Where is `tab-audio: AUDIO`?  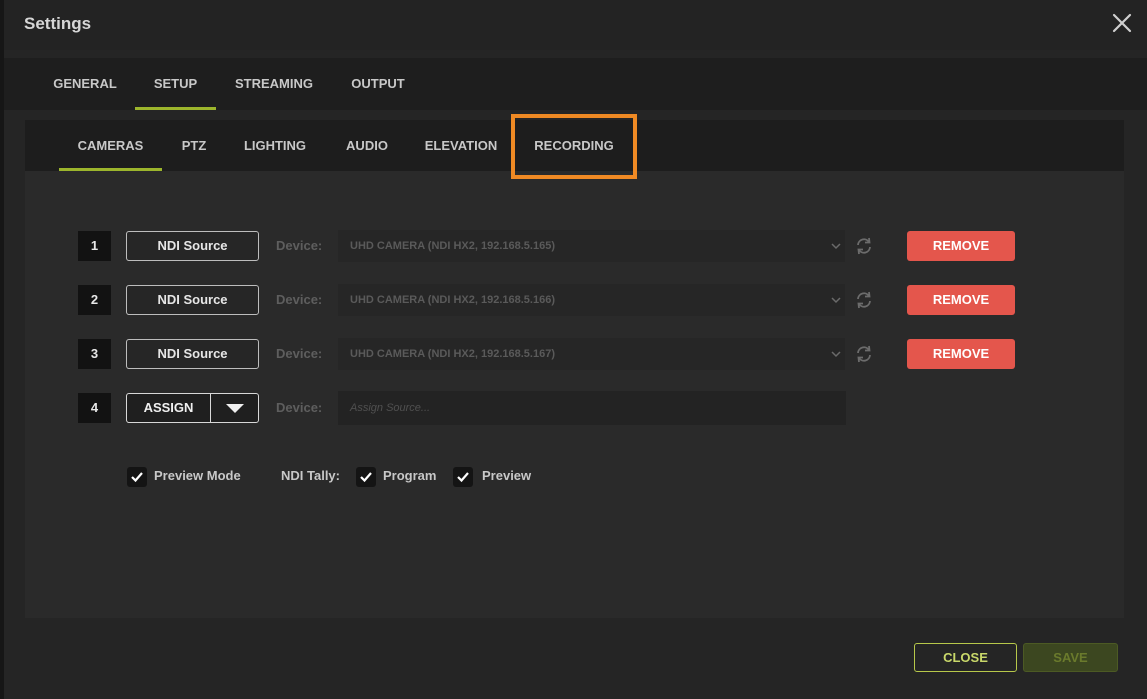 tab-audio: AUDIO is located at coordinates (367, 145).